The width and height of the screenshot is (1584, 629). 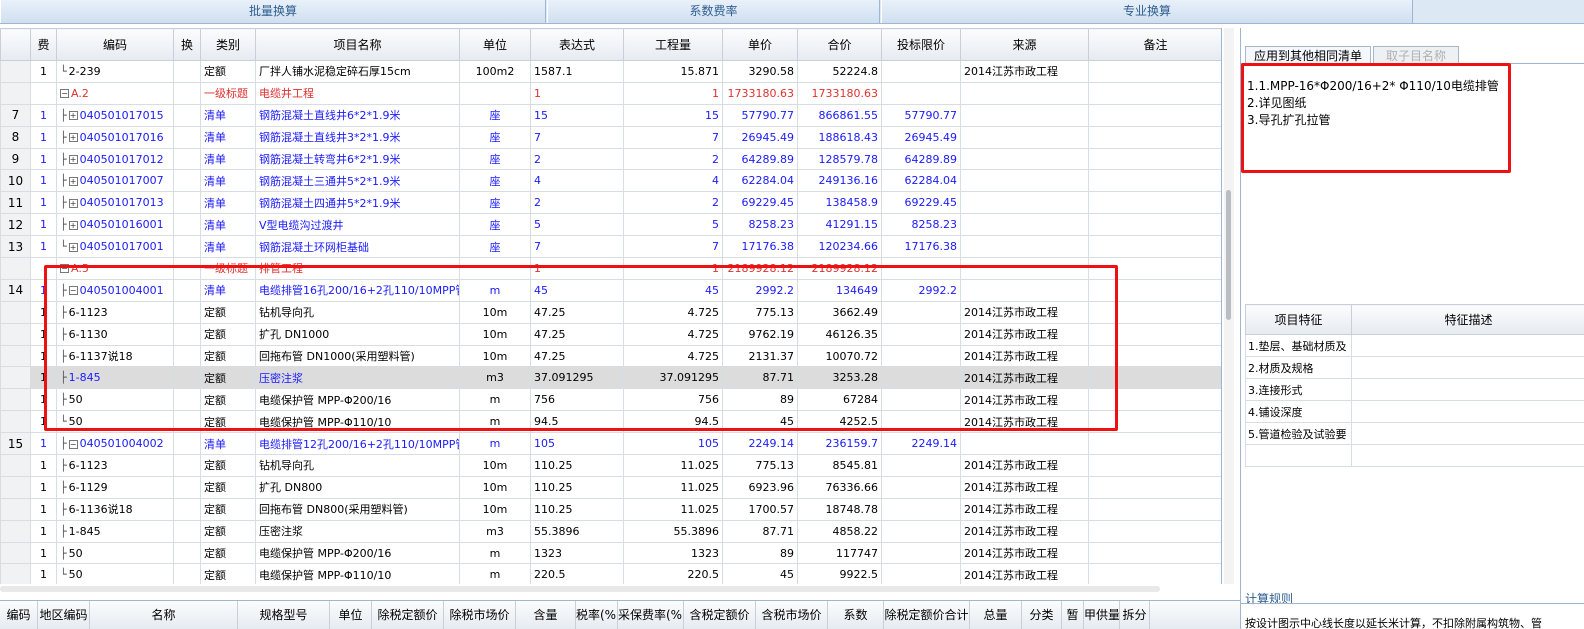 I want to click on total-cell: 120234.66, so click(x=839, y=247).